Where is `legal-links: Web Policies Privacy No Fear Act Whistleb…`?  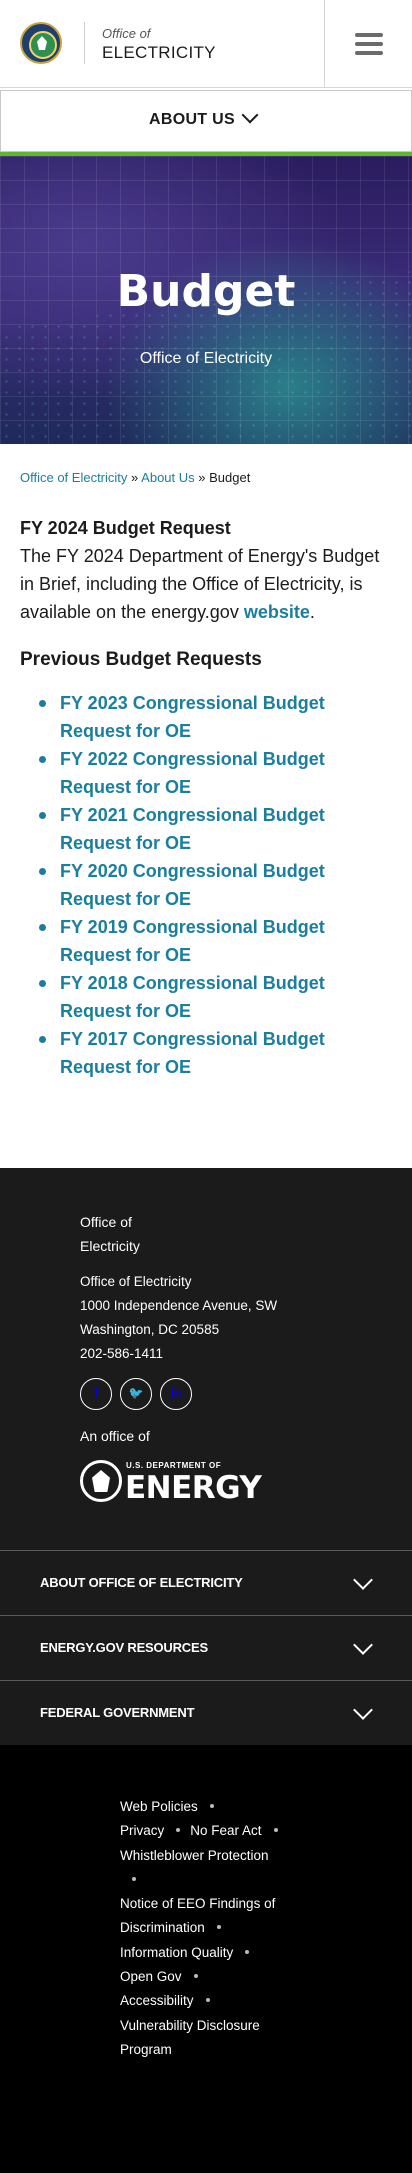
legal-links: Web Policies Privacy No Fear Act Whistleb… is located at coordinates (205, 1928).